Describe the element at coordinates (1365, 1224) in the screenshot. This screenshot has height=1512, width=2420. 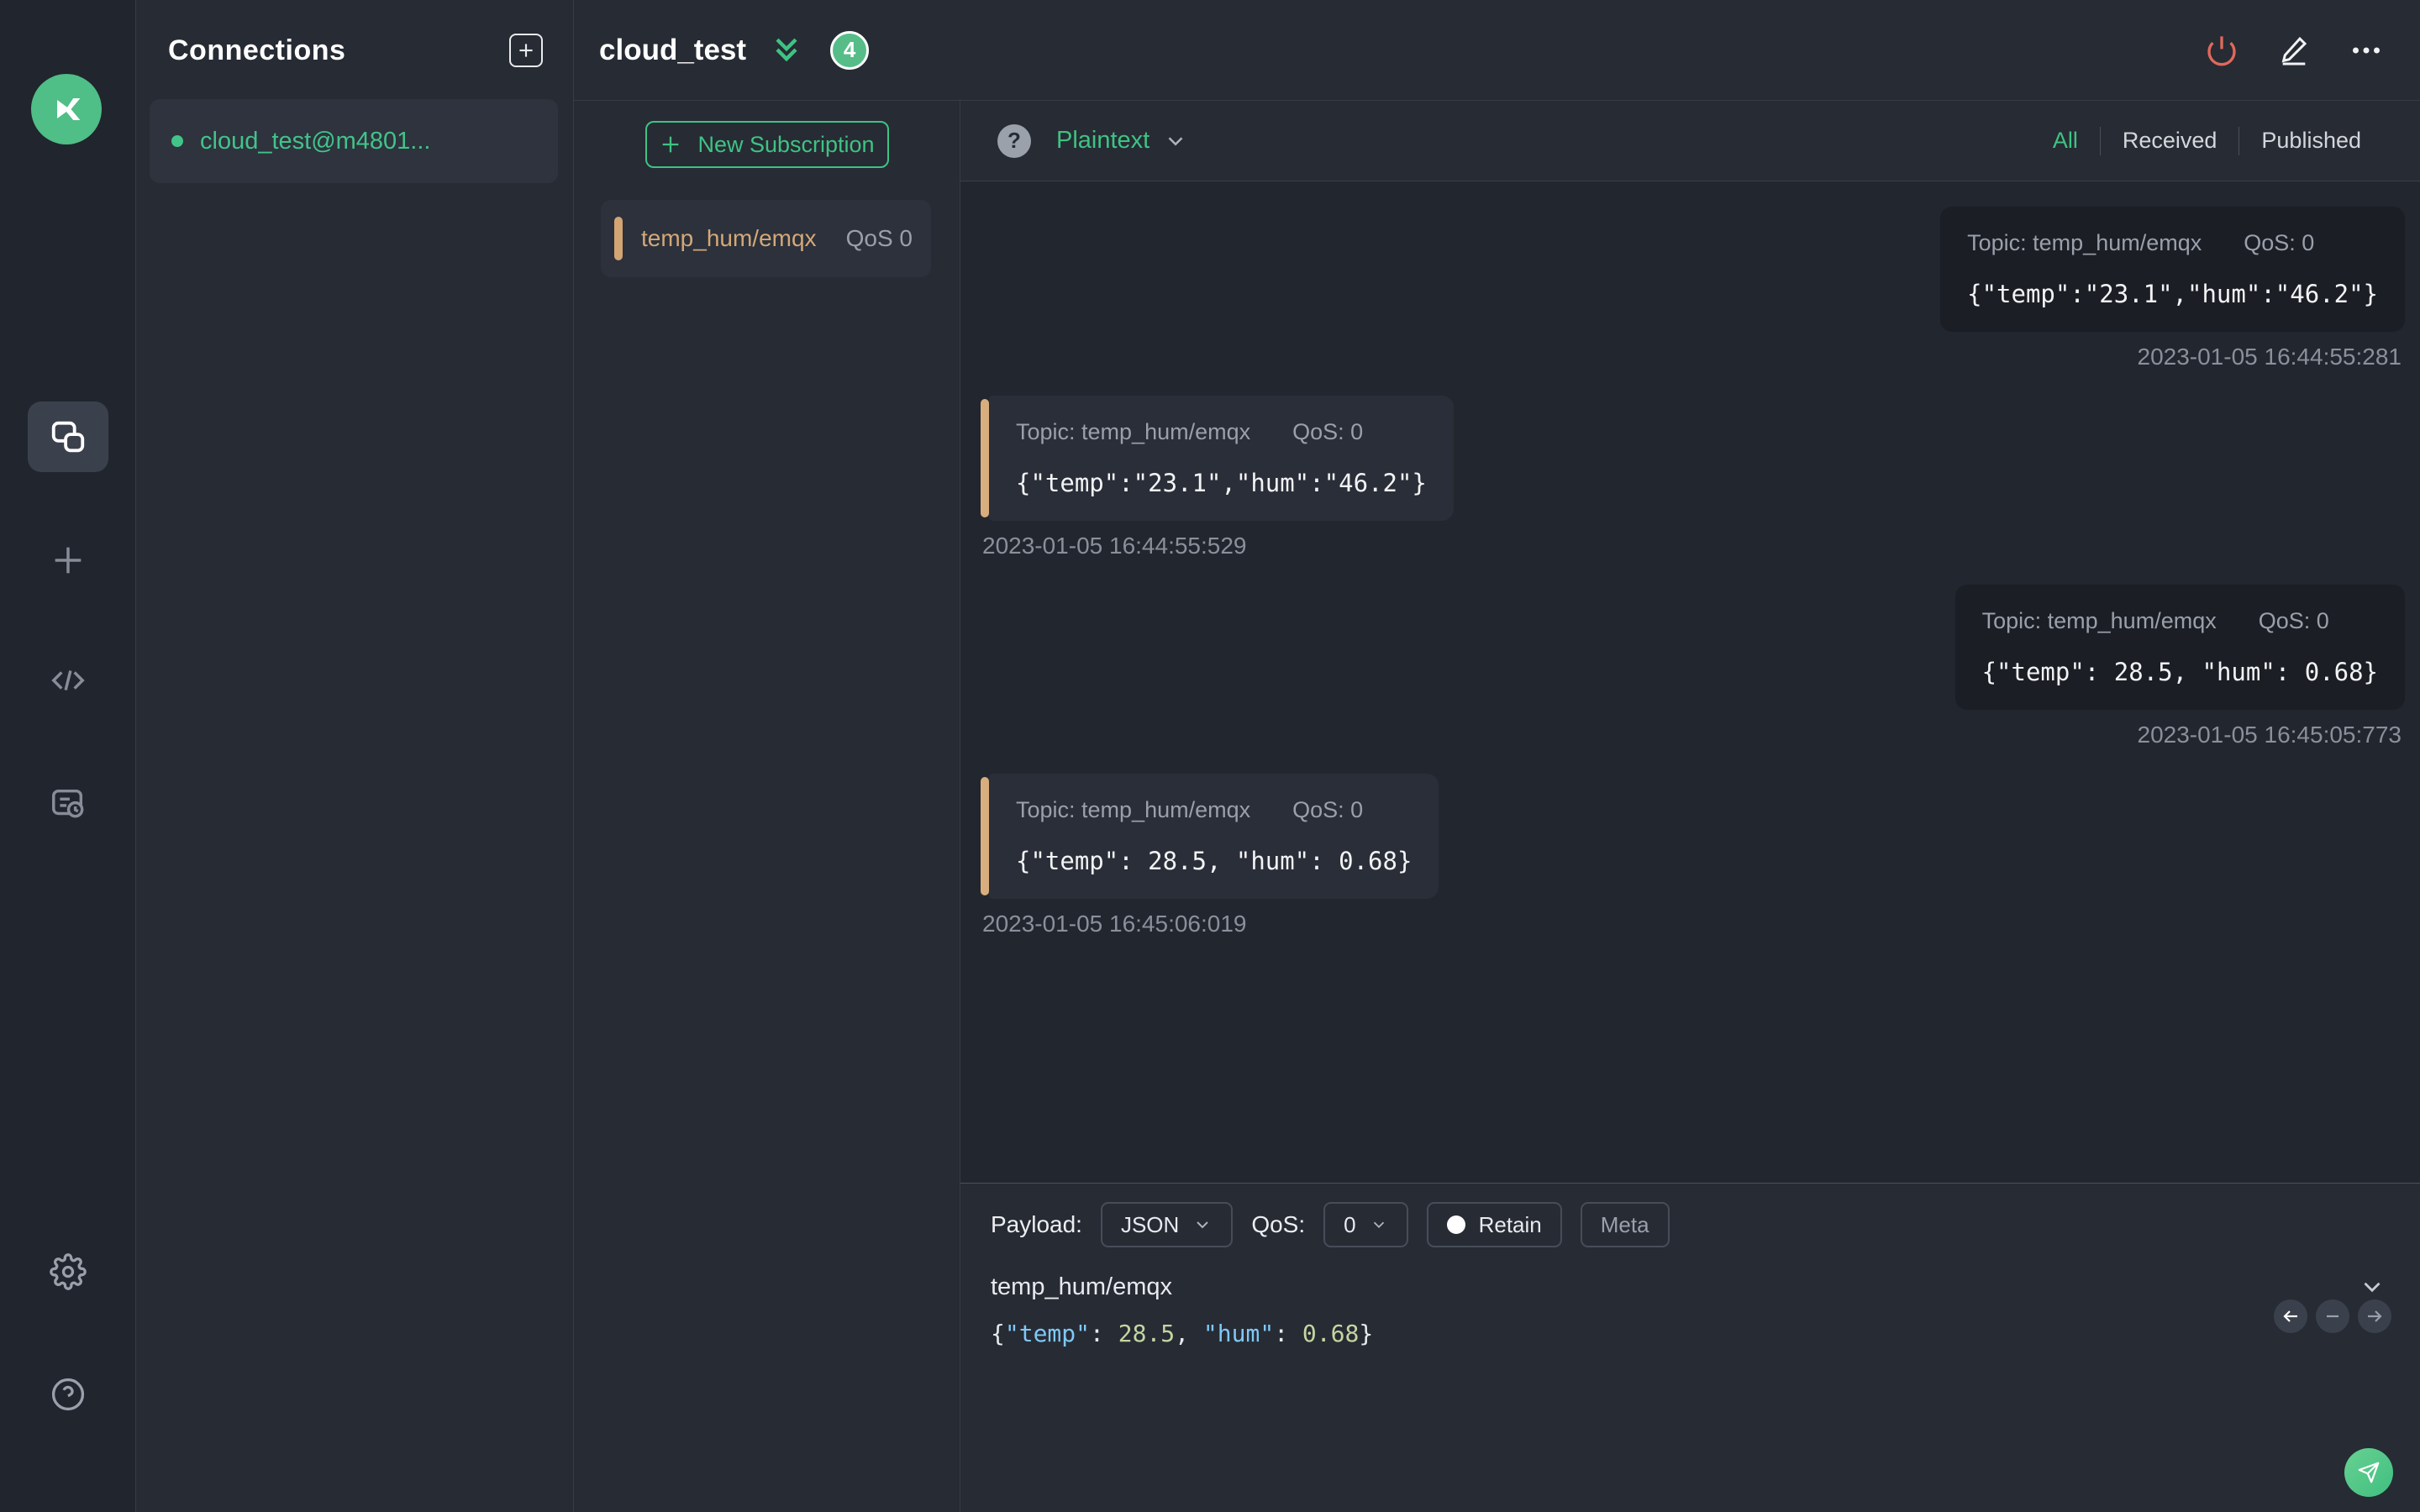
I see `qos-dropdown: 0` at that location.